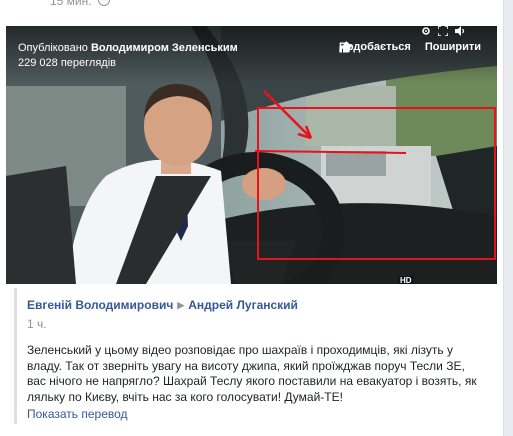  Describe the element at coordinates (452, 47) in the screenshot. I see `share-label: Поширити` at that location.